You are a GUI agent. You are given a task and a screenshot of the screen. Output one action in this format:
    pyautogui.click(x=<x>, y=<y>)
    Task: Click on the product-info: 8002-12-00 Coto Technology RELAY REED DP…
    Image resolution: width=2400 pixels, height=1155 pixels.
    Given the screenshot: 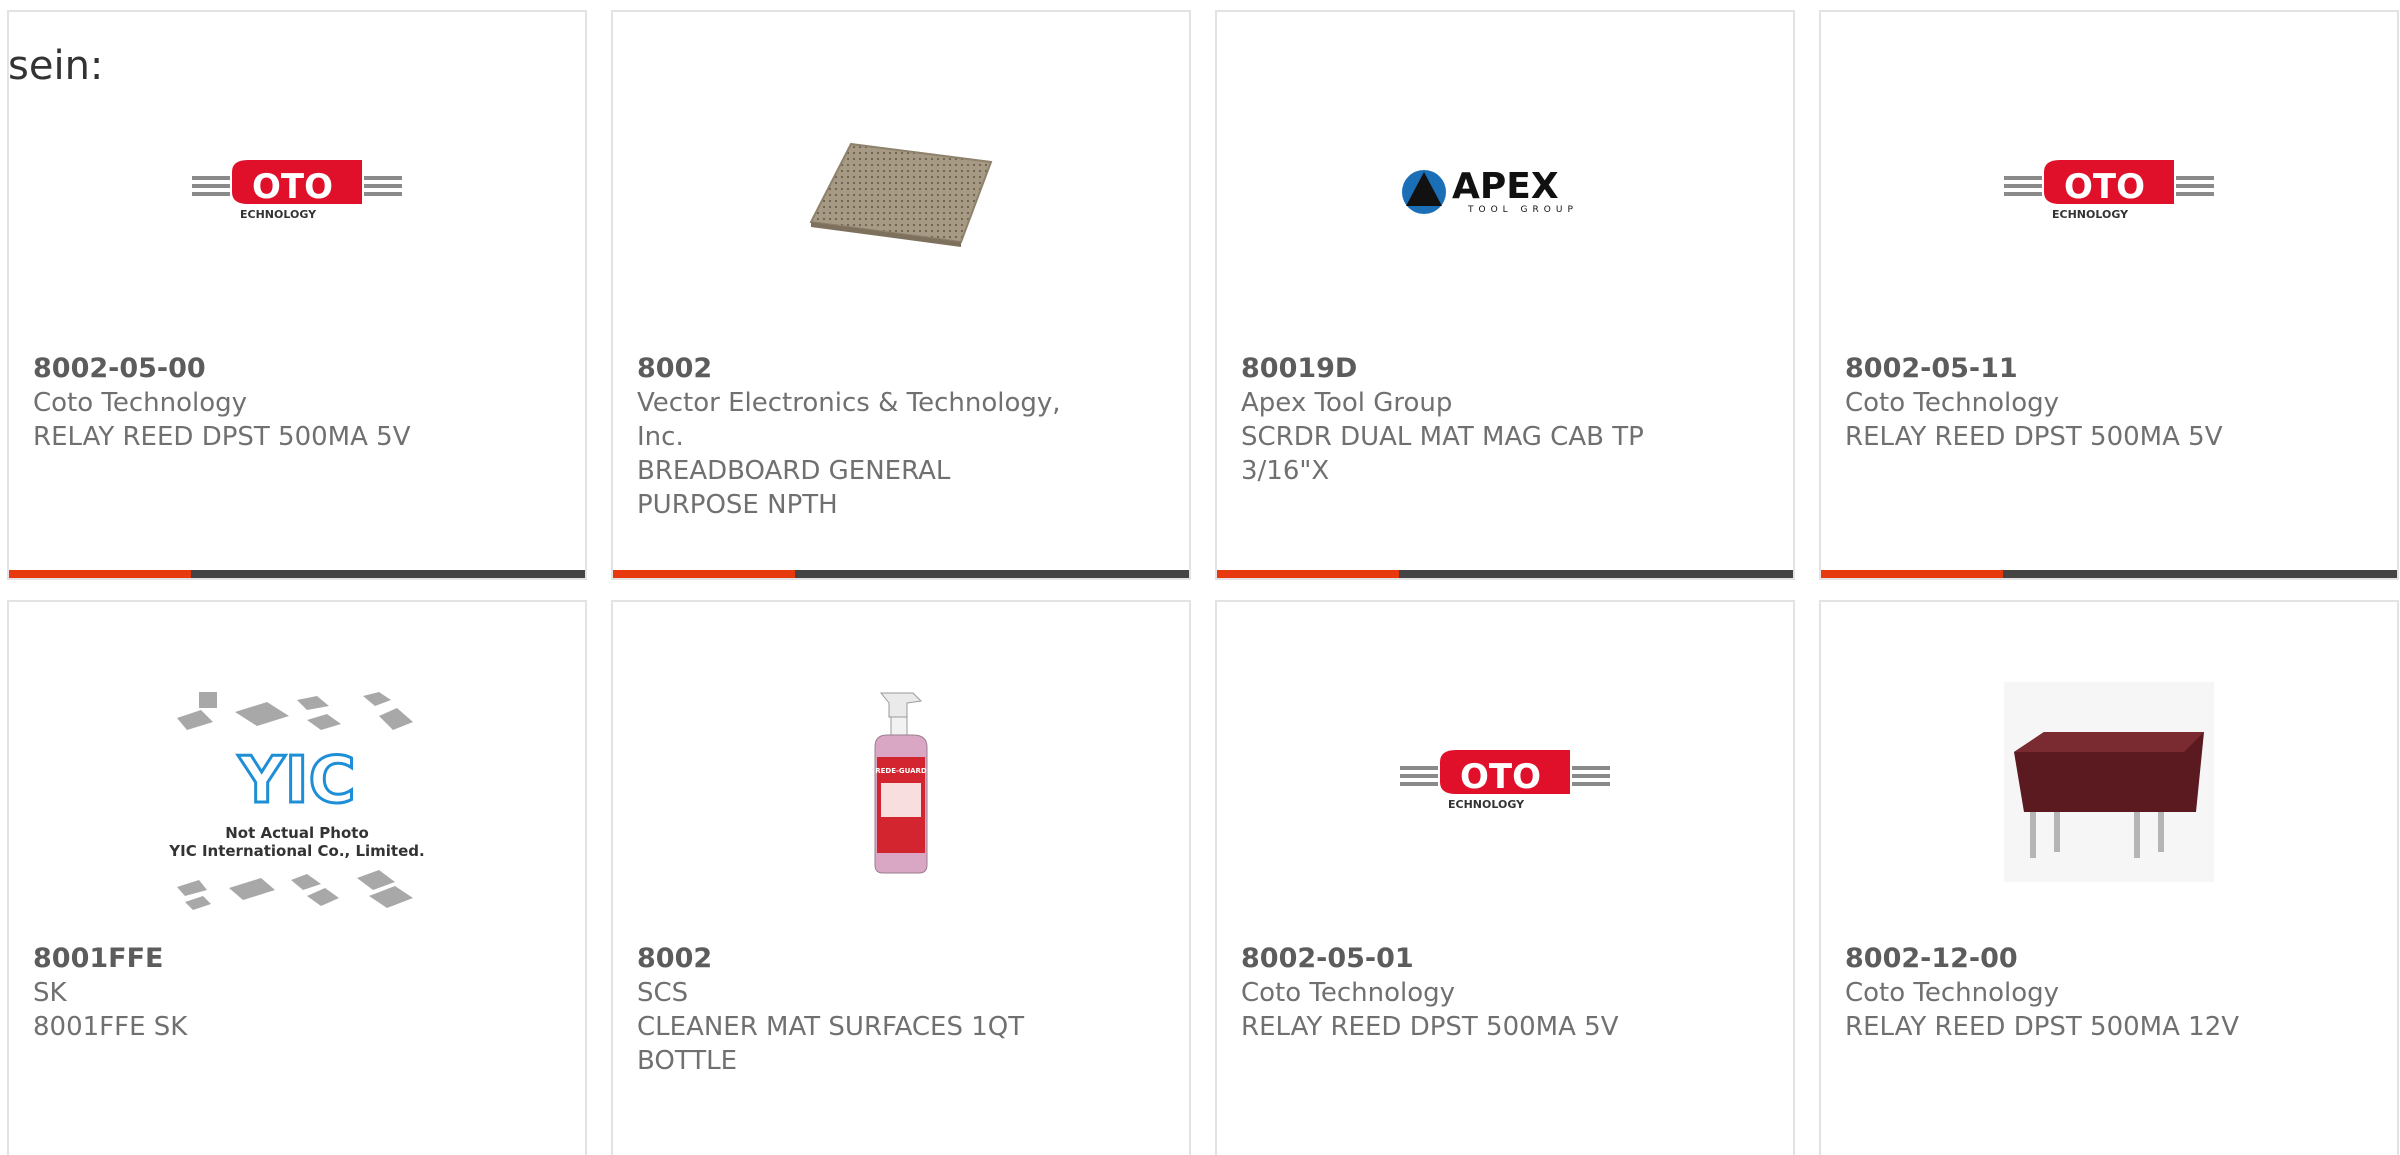 What is the action you would take?
    pyautogui.click(x=2065, y=993)
    